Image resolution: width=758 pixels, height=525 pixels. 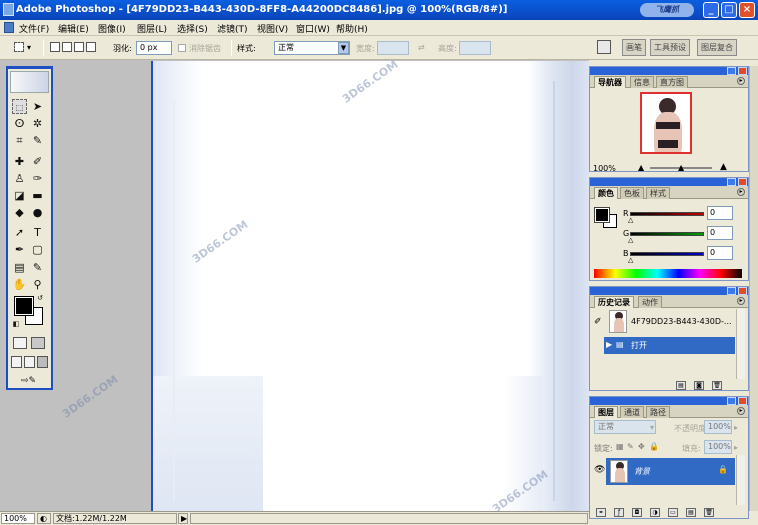 What do you see at coordinates (641, 446) in the screenshot?
I see `lock-position-icon: ✥` at bounding box center [641, 446].